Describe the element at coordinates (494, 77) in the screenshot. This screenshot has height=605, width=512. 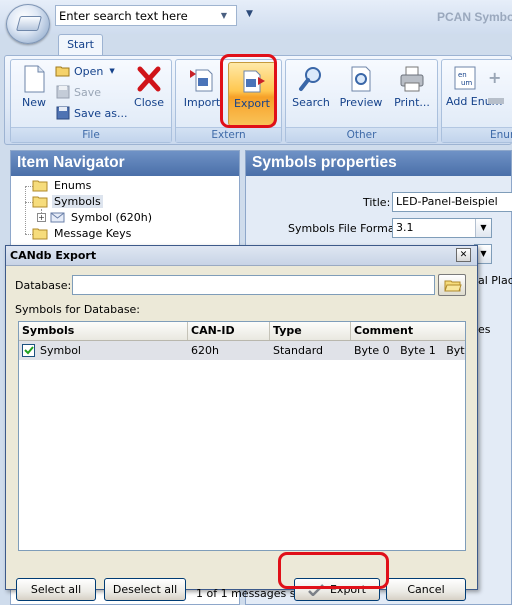
I see `add-icon: +` at that location.